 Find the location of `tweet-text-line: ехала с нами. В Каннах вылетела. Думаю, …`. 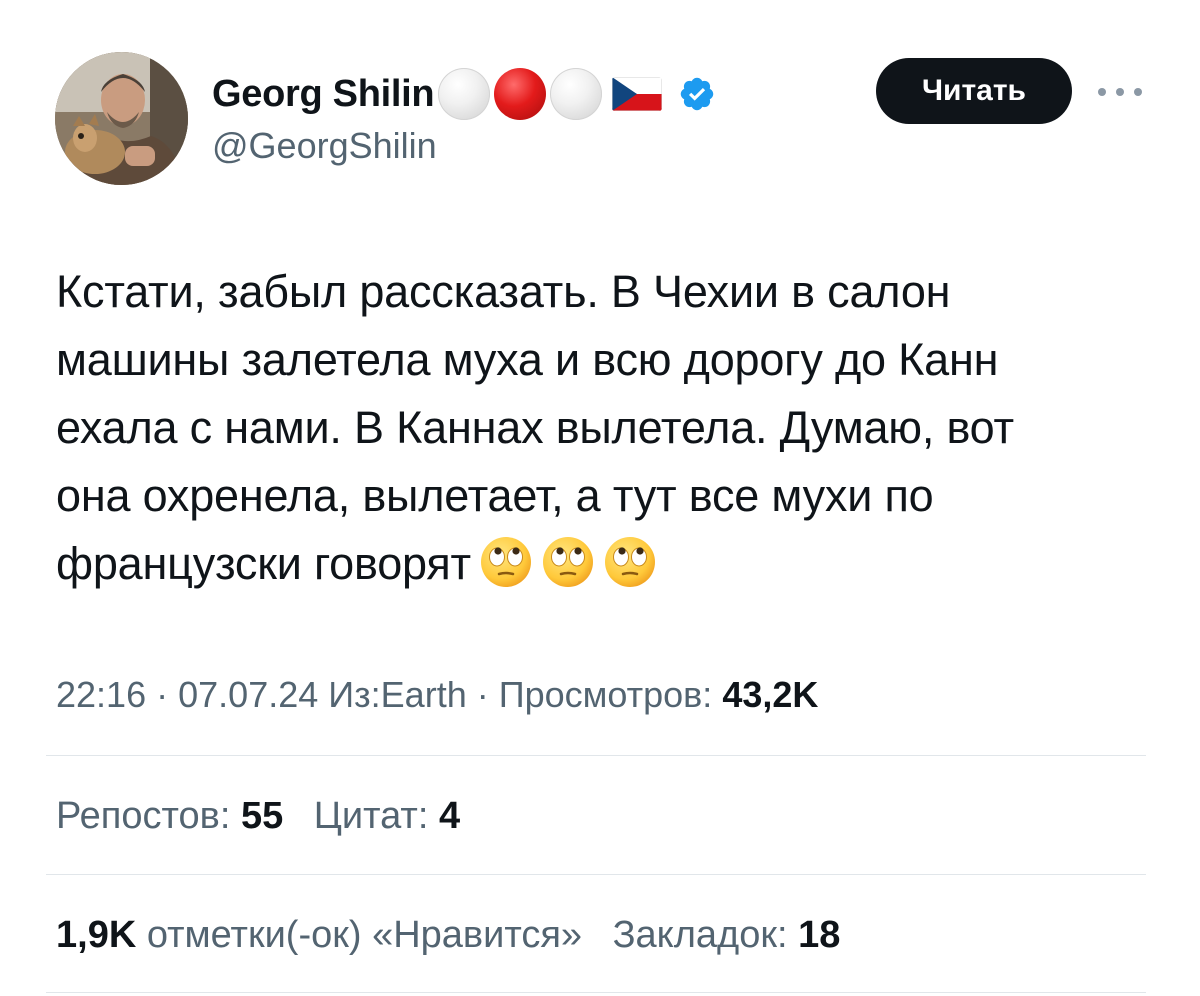

tweet-text-line: ехала с нами. В Каннах вылетела. Думаю, … is located at coordinates (535, 427).